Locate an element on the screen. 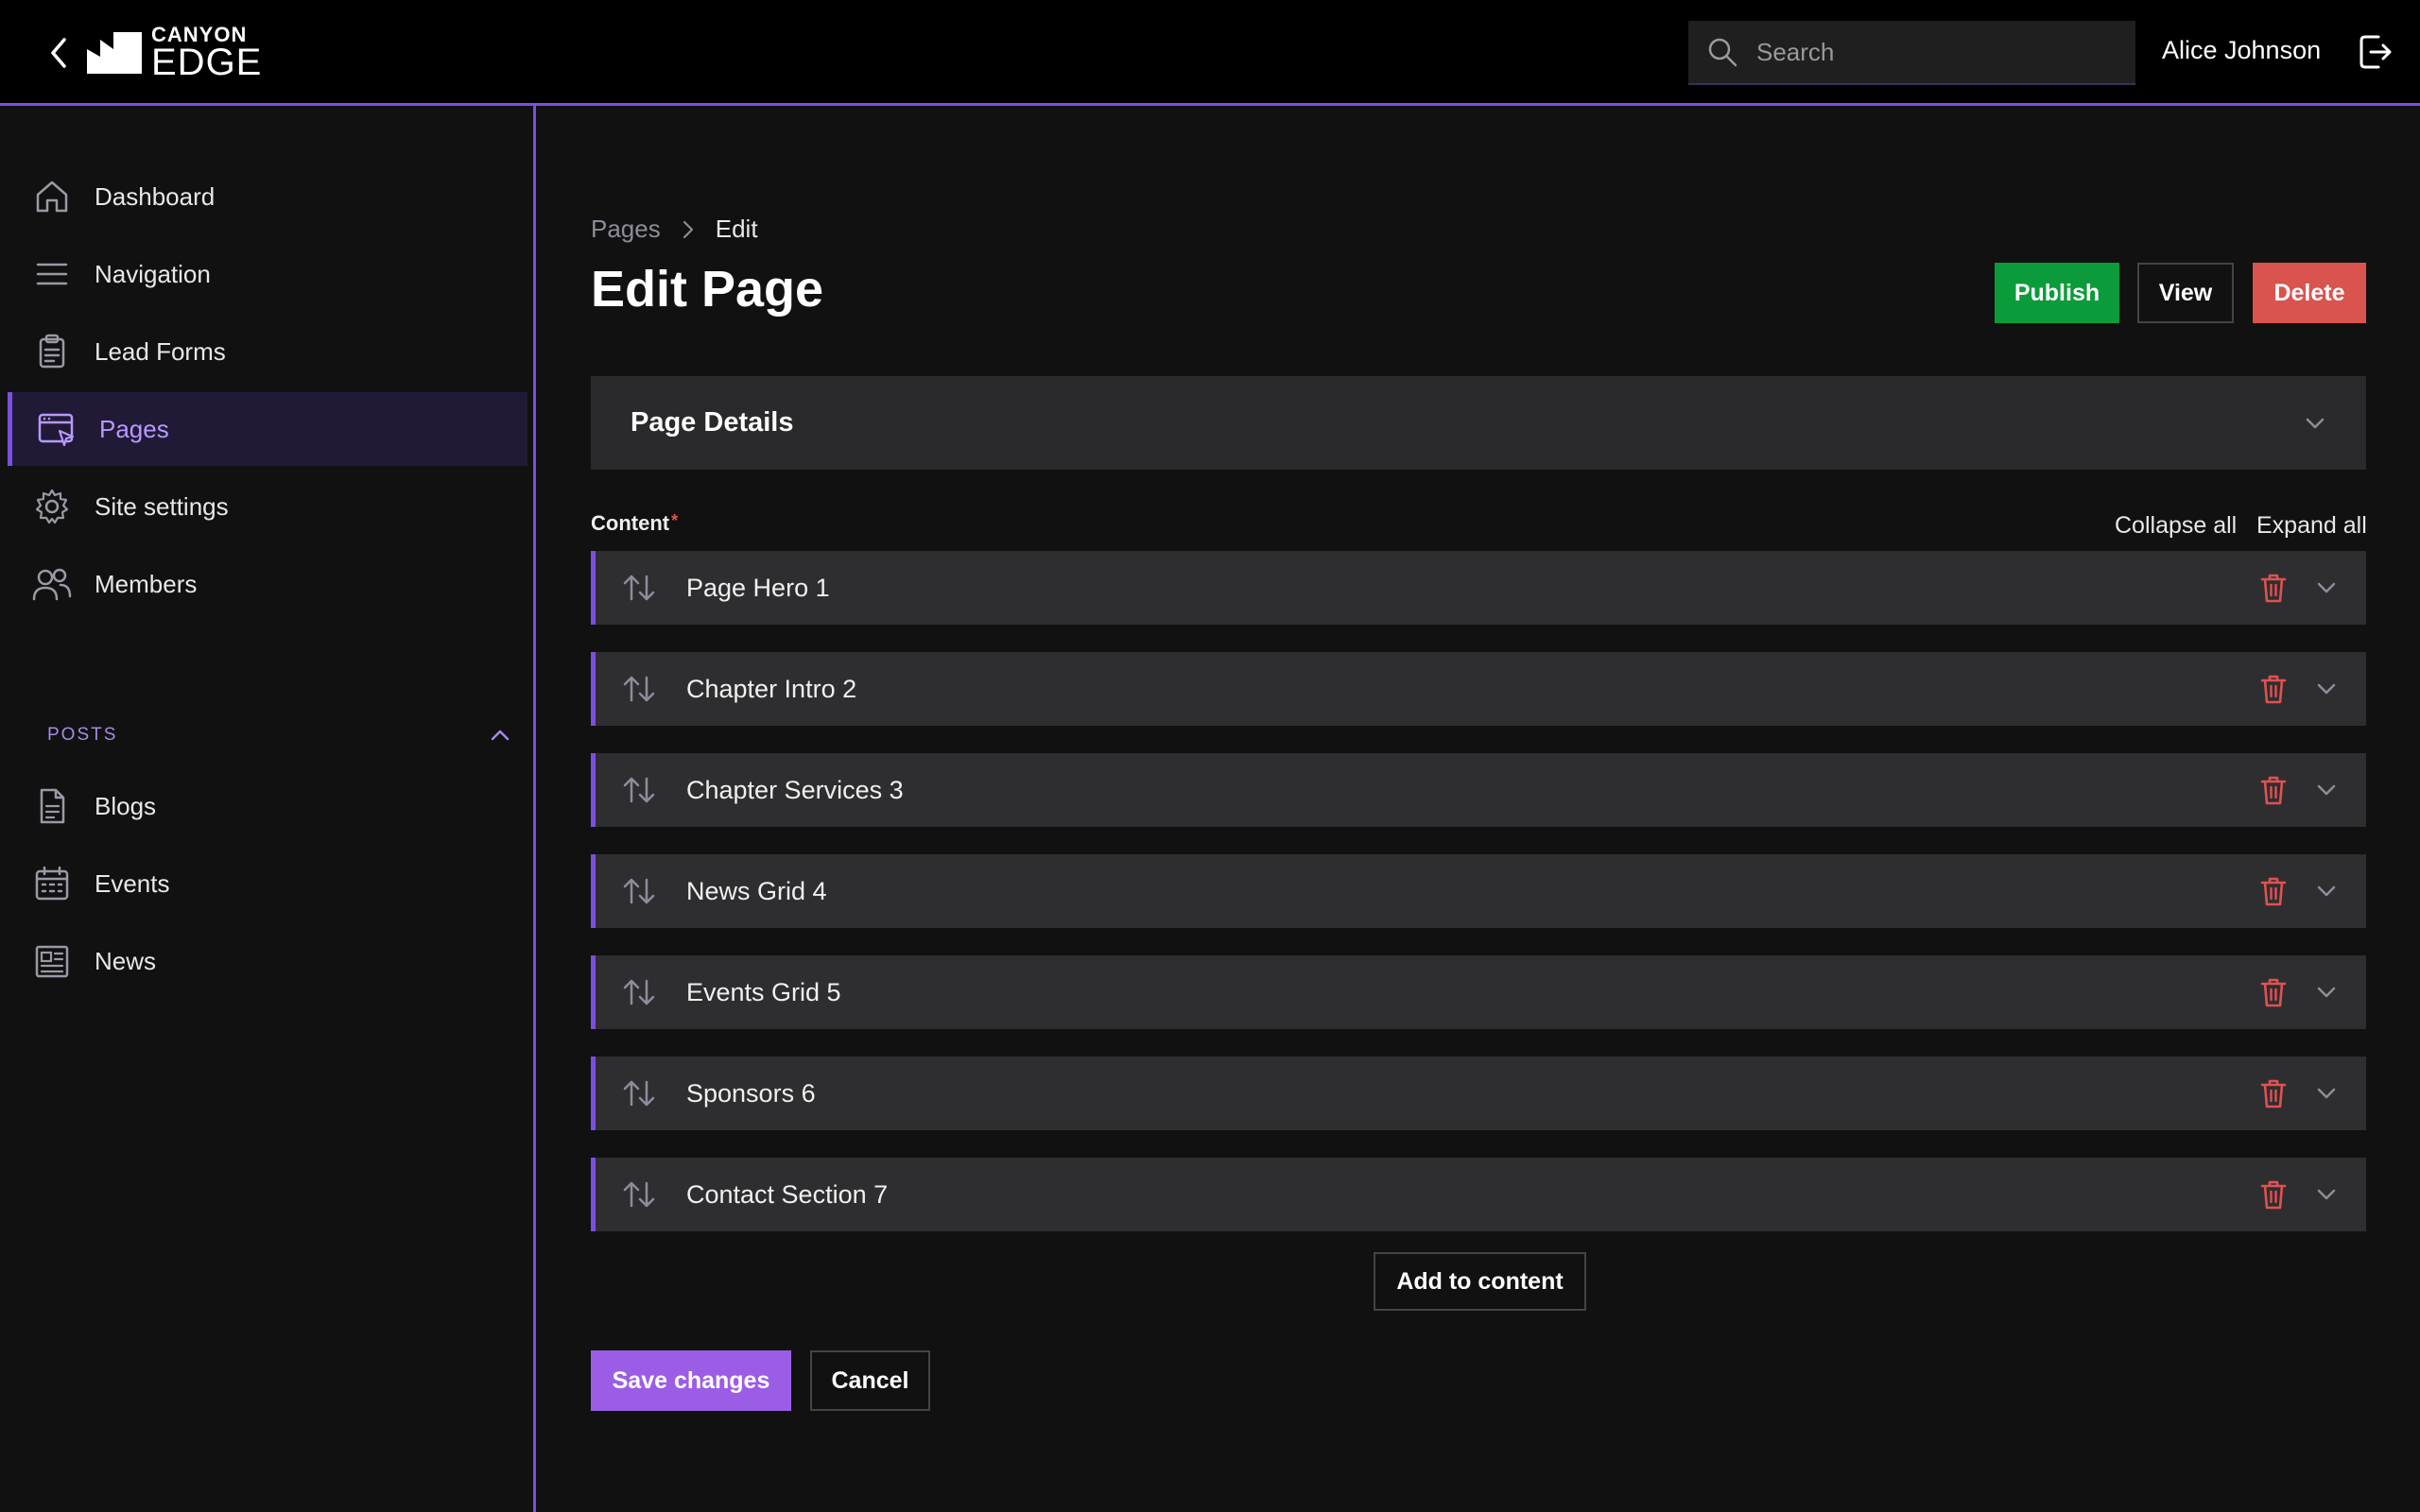 Image resolution: width=2420 pixels, height=1512 pixels. page-title: Edit Page is located at coordinates (707, 289).